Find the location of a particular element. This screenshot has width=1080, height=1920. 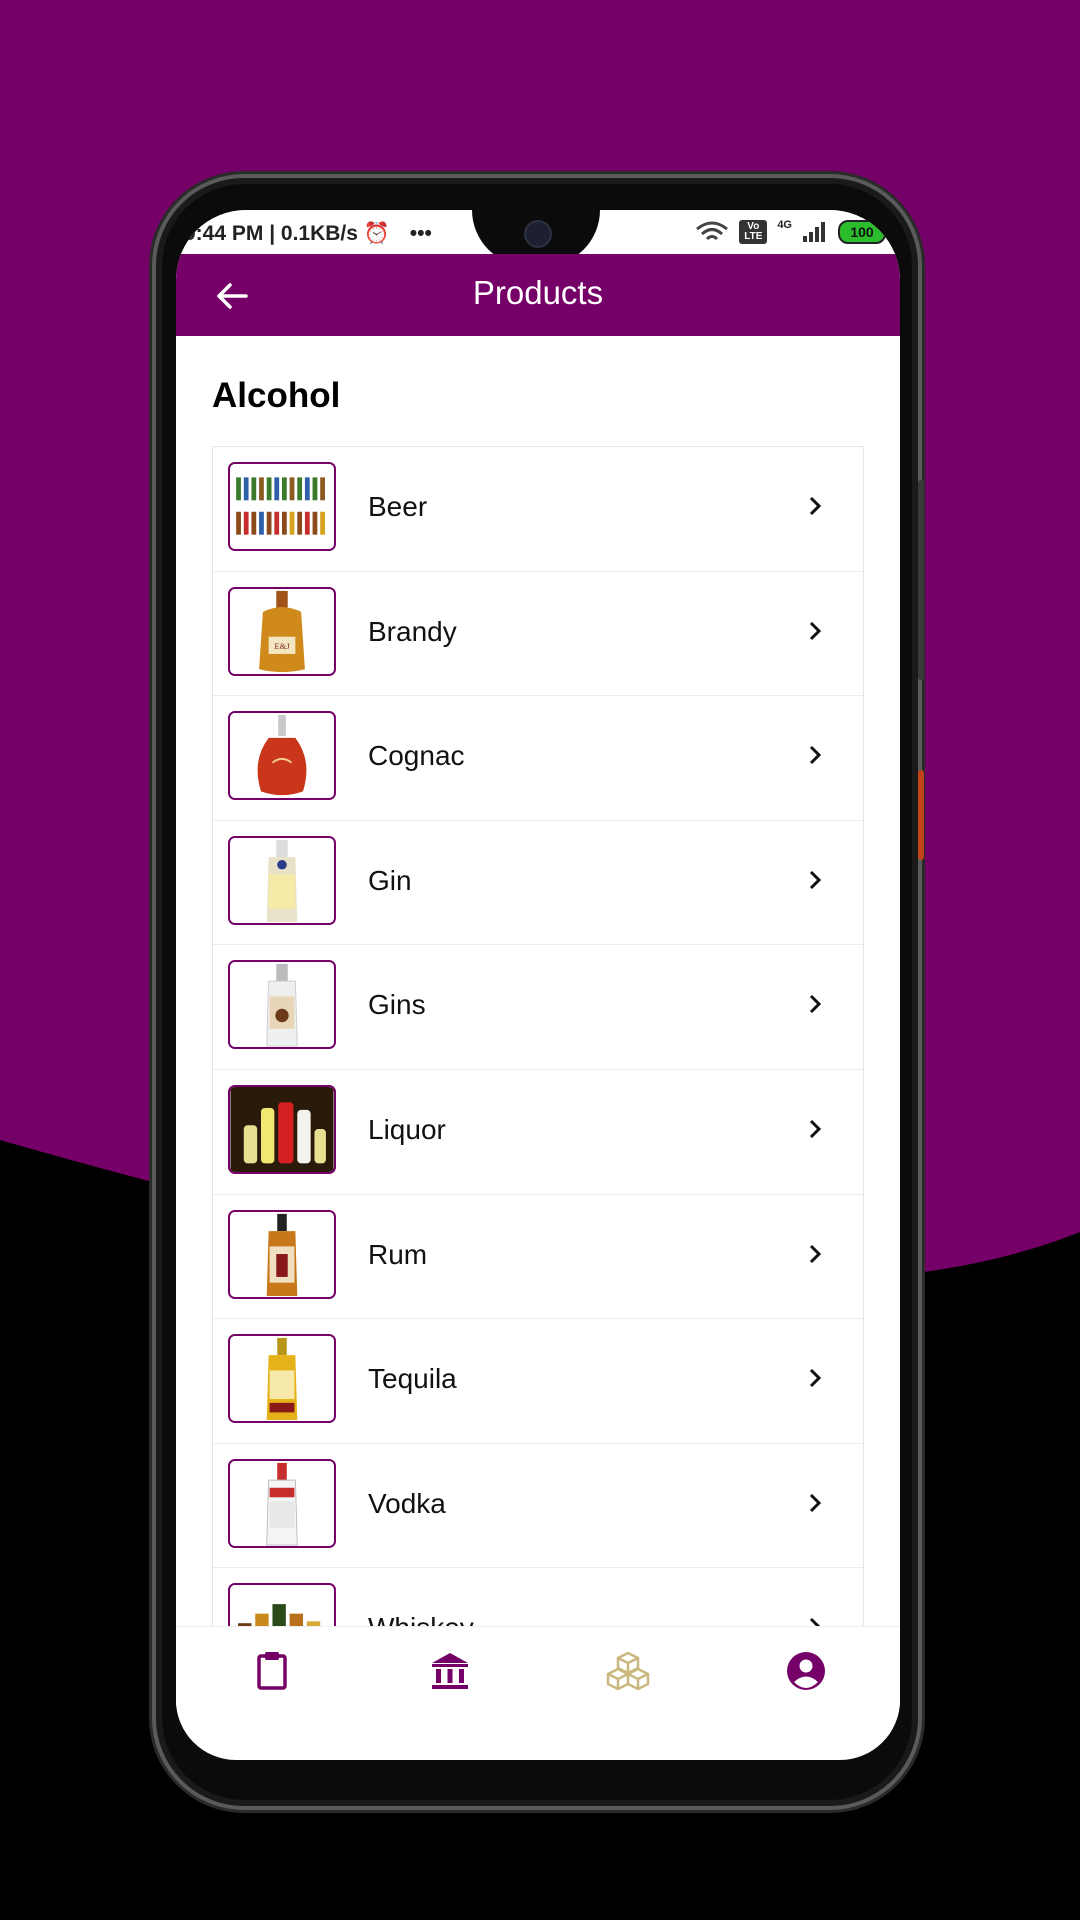

gin-bottle-image is located at coordinates (282, 880).